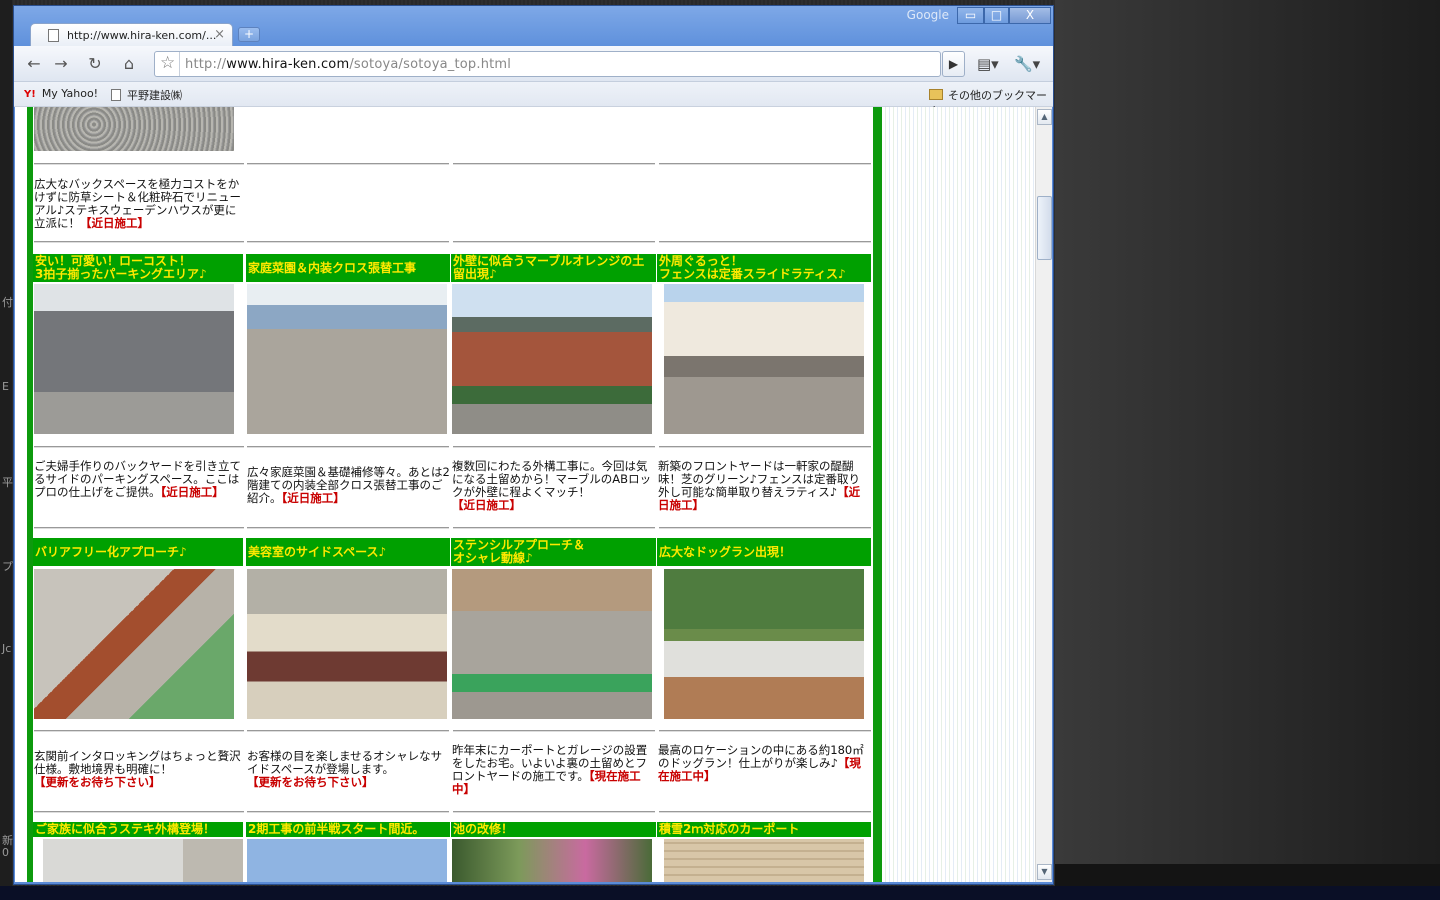 This screenshot has height=900, width=1440. I want to click on desktop-glyph: 0, so click(5, 852).